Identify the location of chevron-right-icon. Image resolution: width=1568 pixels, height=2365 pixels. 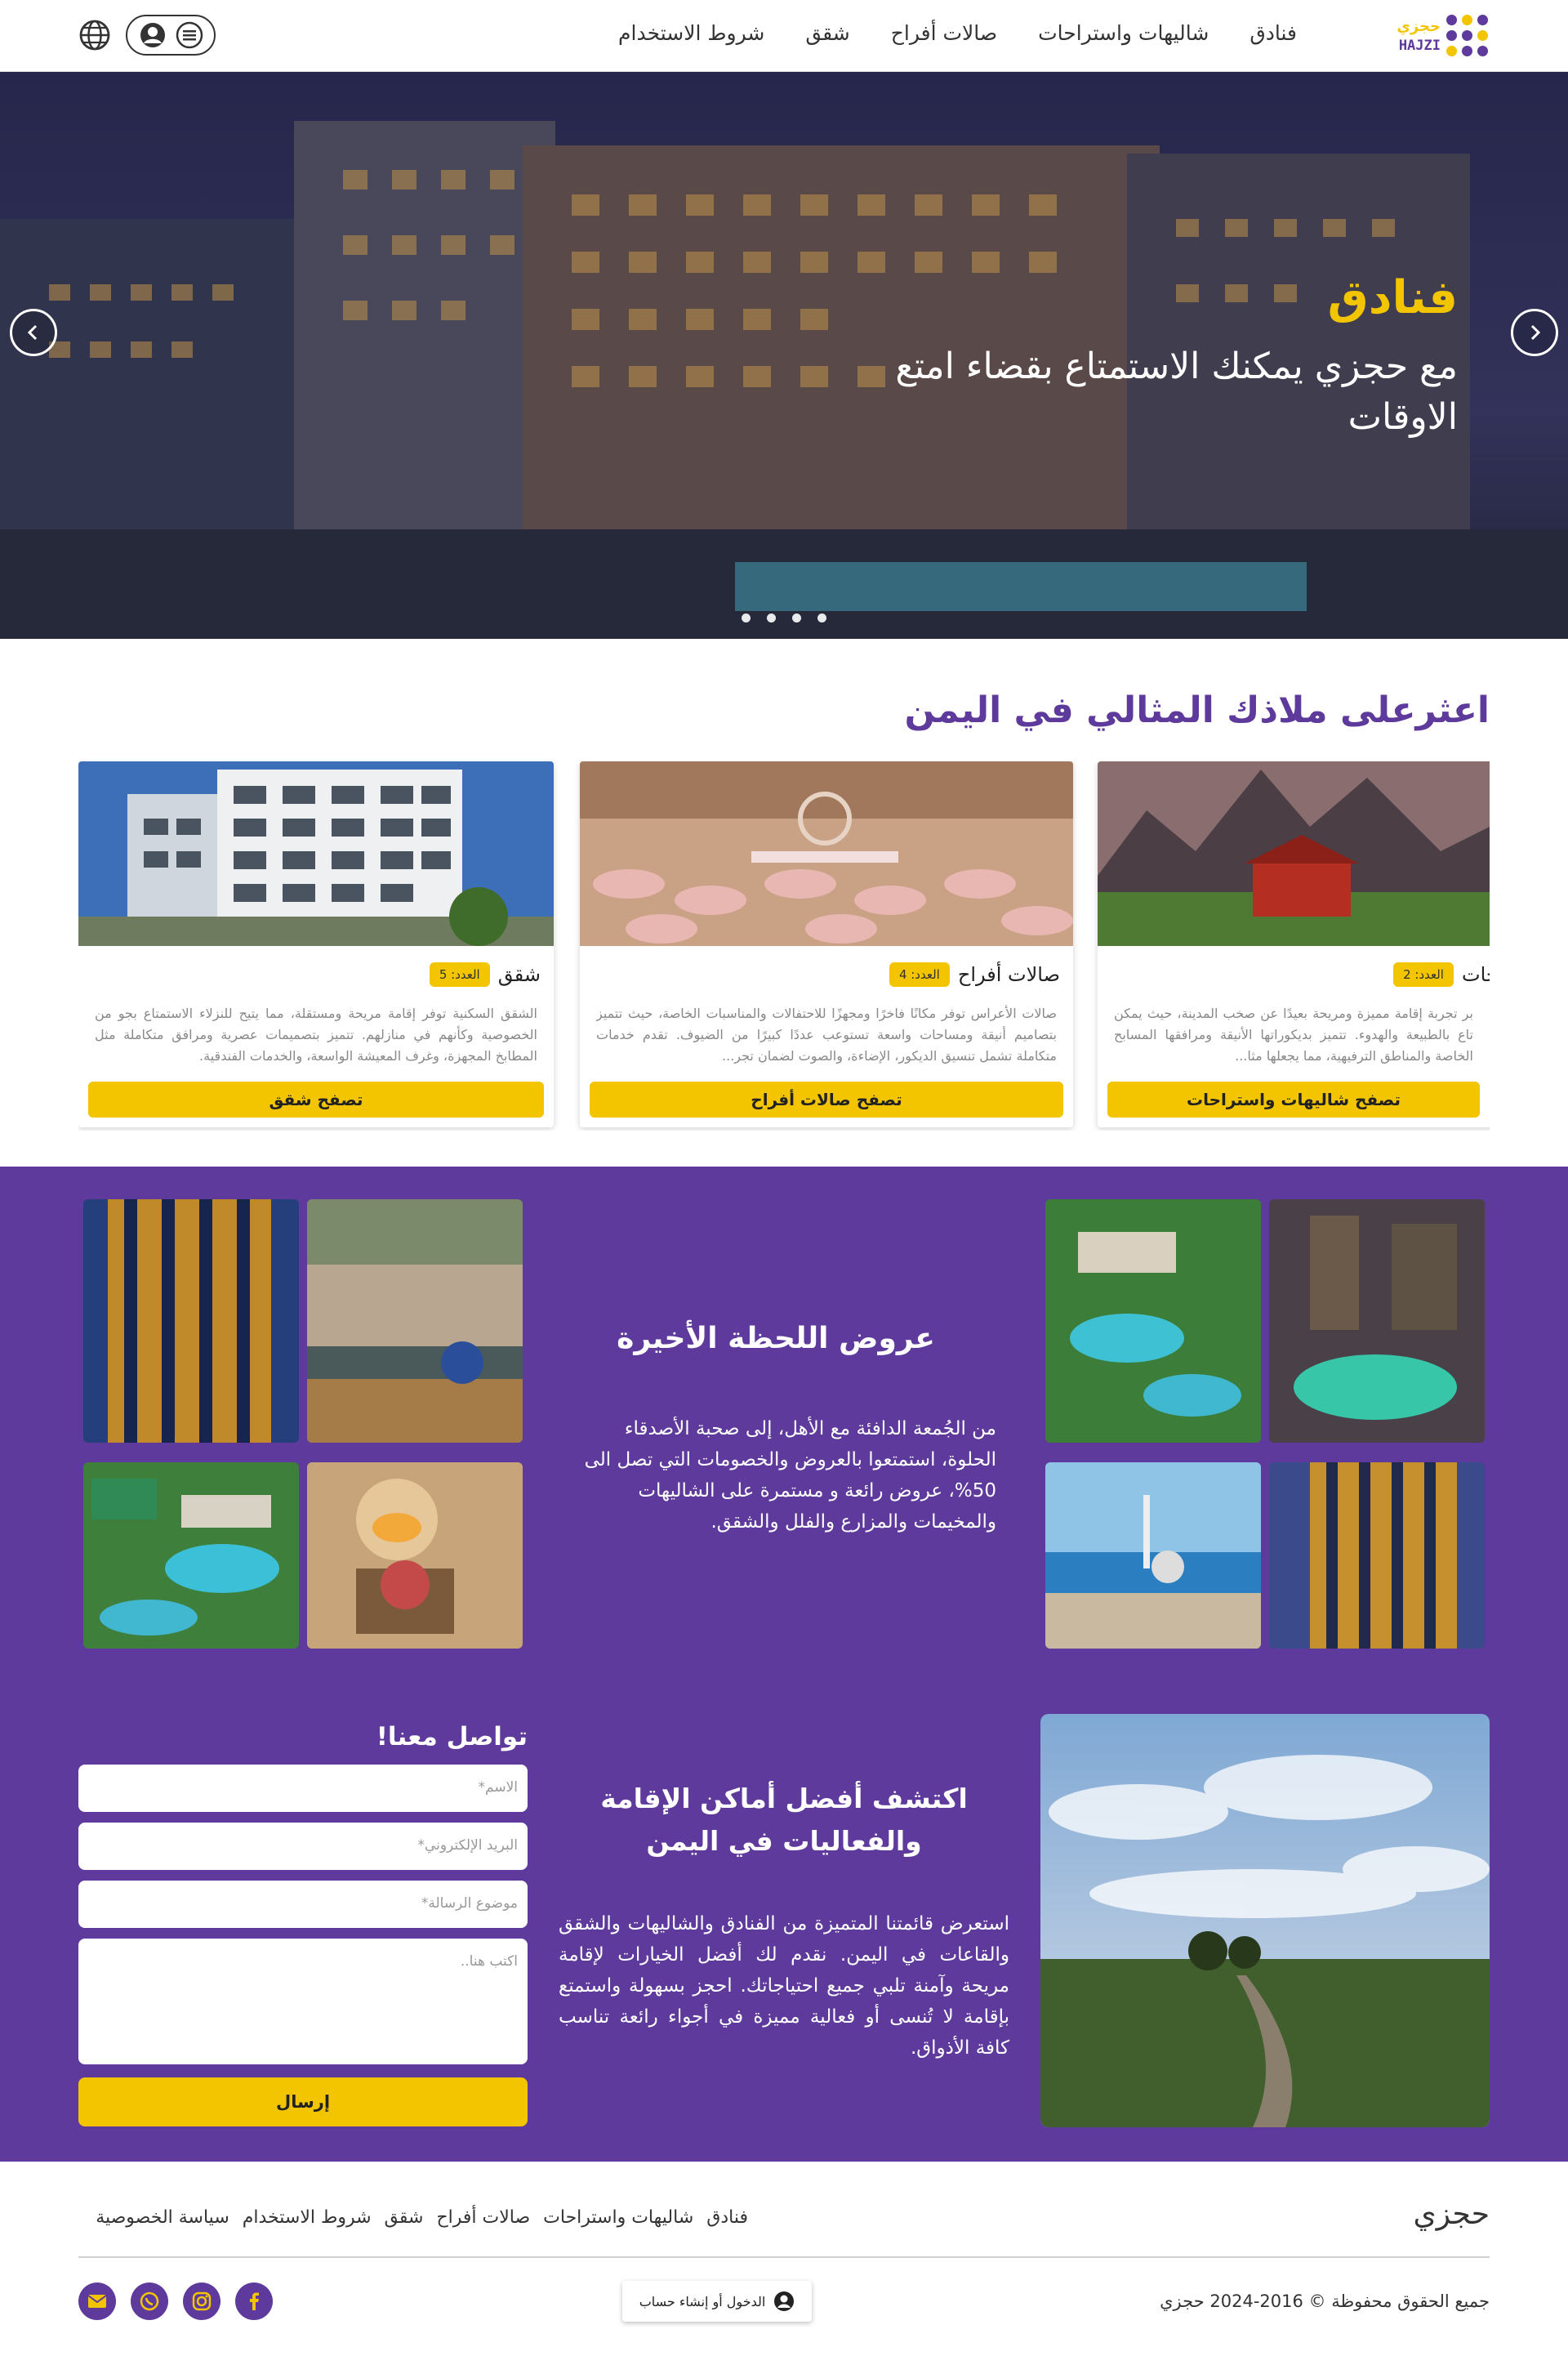
(1535, 333).